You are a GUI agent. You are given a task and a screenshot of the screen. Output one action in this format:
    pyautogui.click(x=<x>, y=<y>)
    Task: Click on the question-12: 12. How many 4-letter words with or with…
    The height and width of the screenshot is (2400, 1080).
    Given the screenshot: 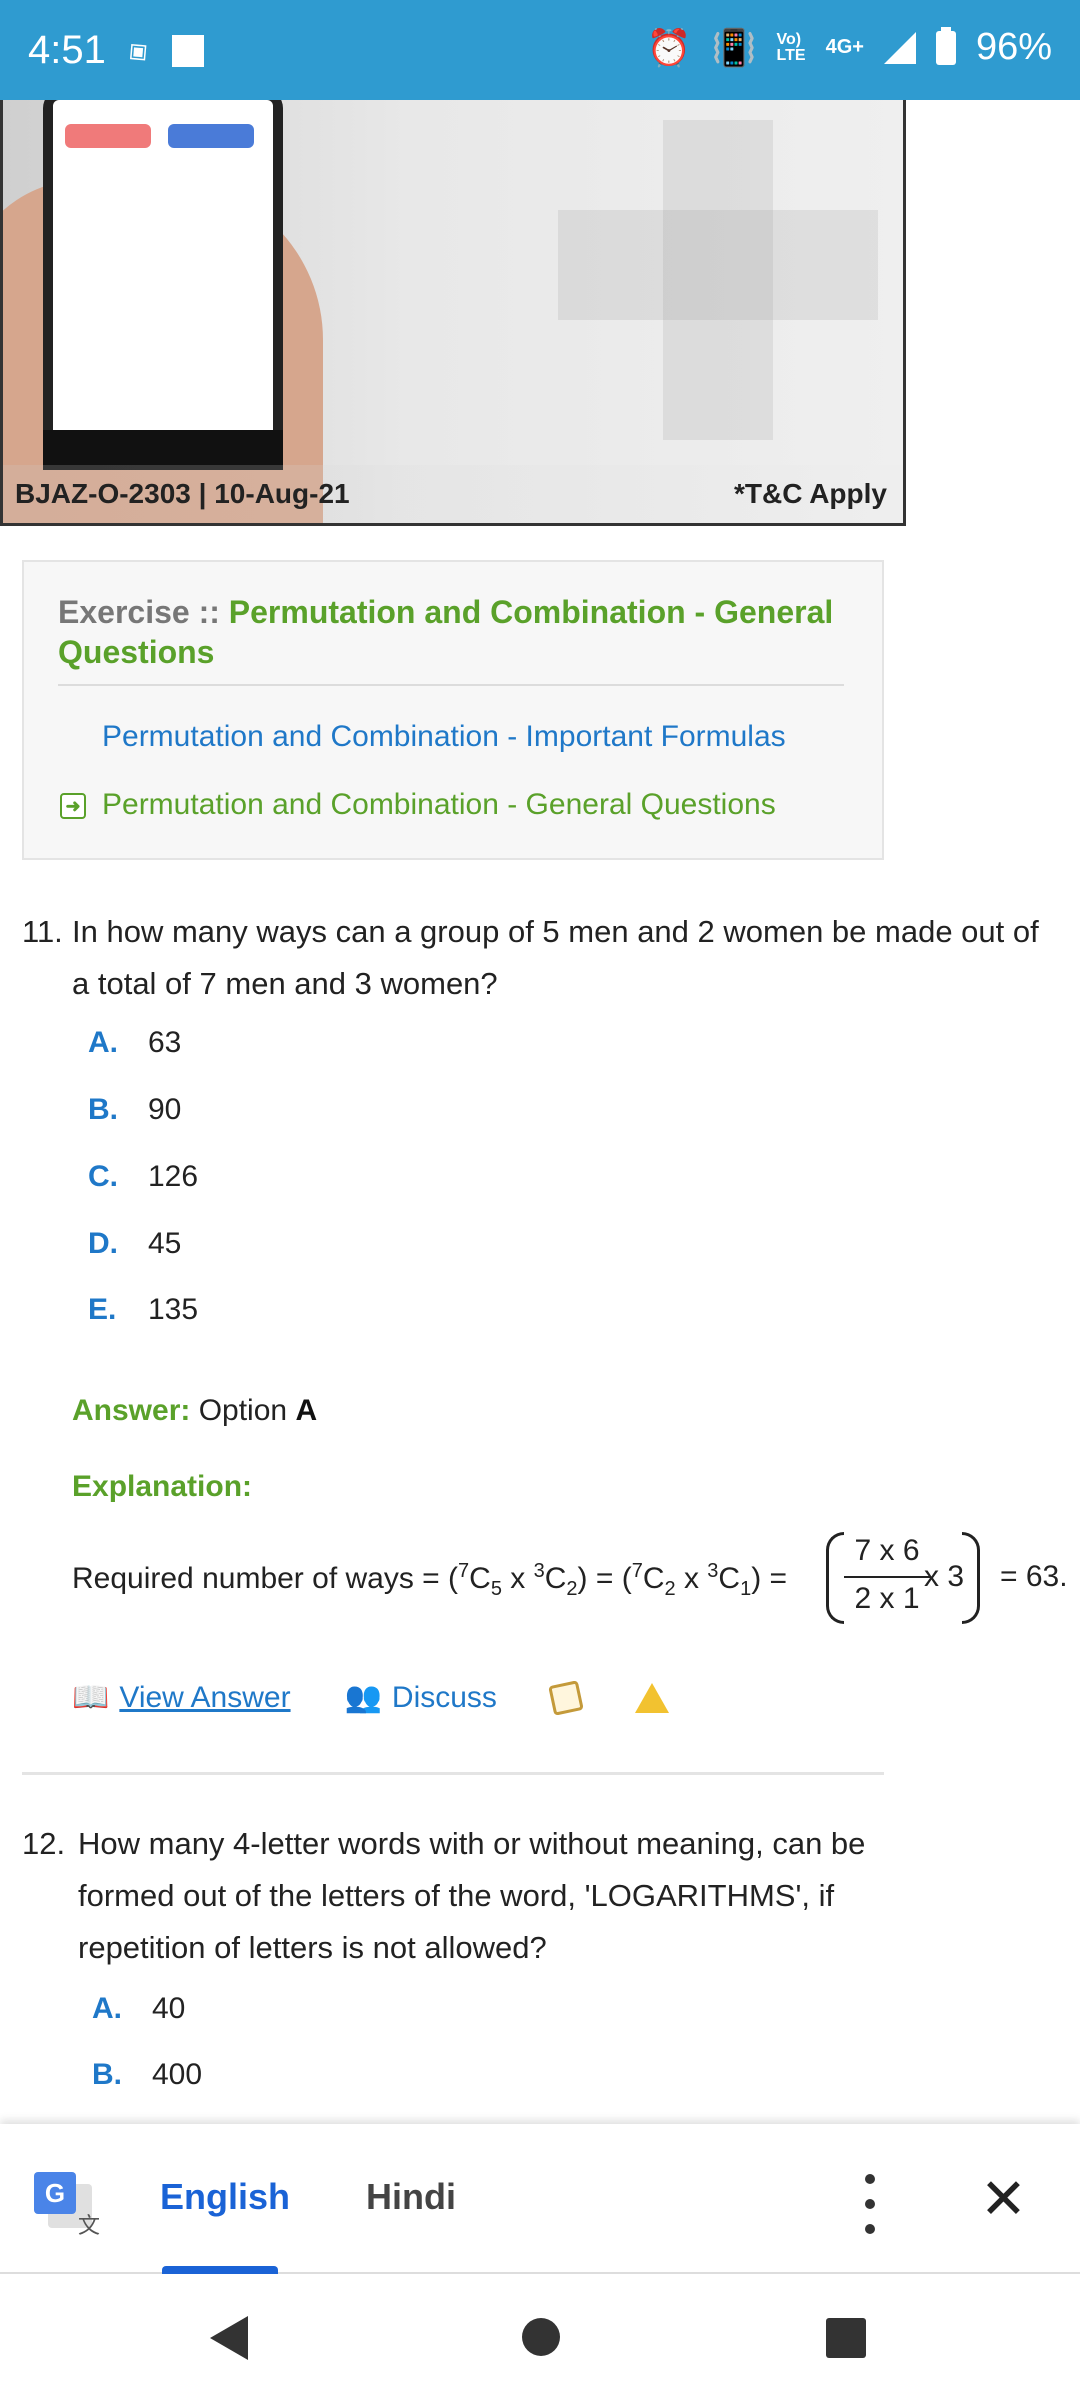 What is the action you would take?
    pyautogui.click(x=462, y=1896)
    